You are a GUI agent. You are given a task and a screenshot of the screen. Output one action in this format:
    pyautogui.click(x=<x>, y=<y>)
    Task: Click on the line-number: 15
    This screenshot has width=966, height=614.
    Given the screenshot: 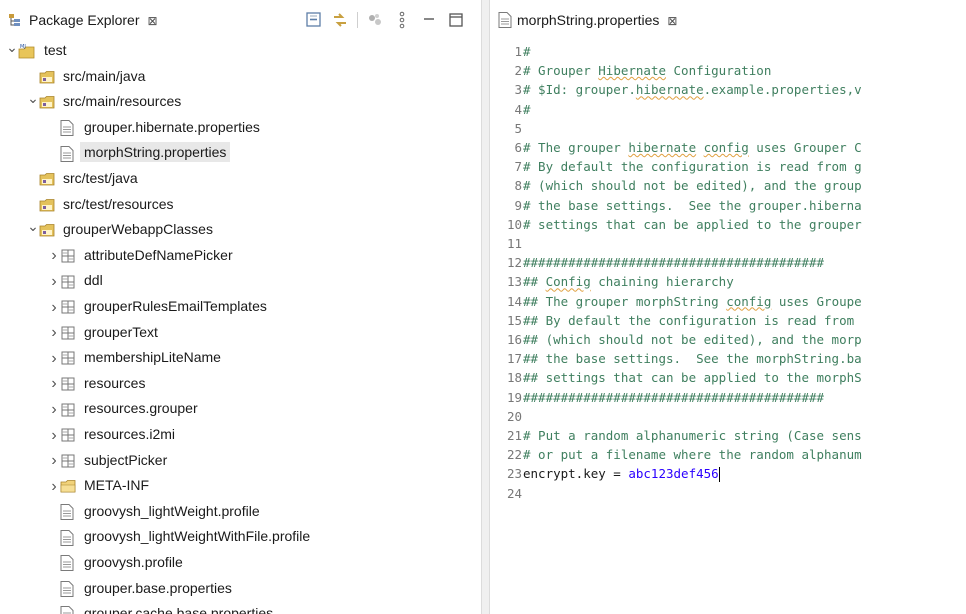 What is the action you would take?
    pyautogui.click(x=514, y=320)
    